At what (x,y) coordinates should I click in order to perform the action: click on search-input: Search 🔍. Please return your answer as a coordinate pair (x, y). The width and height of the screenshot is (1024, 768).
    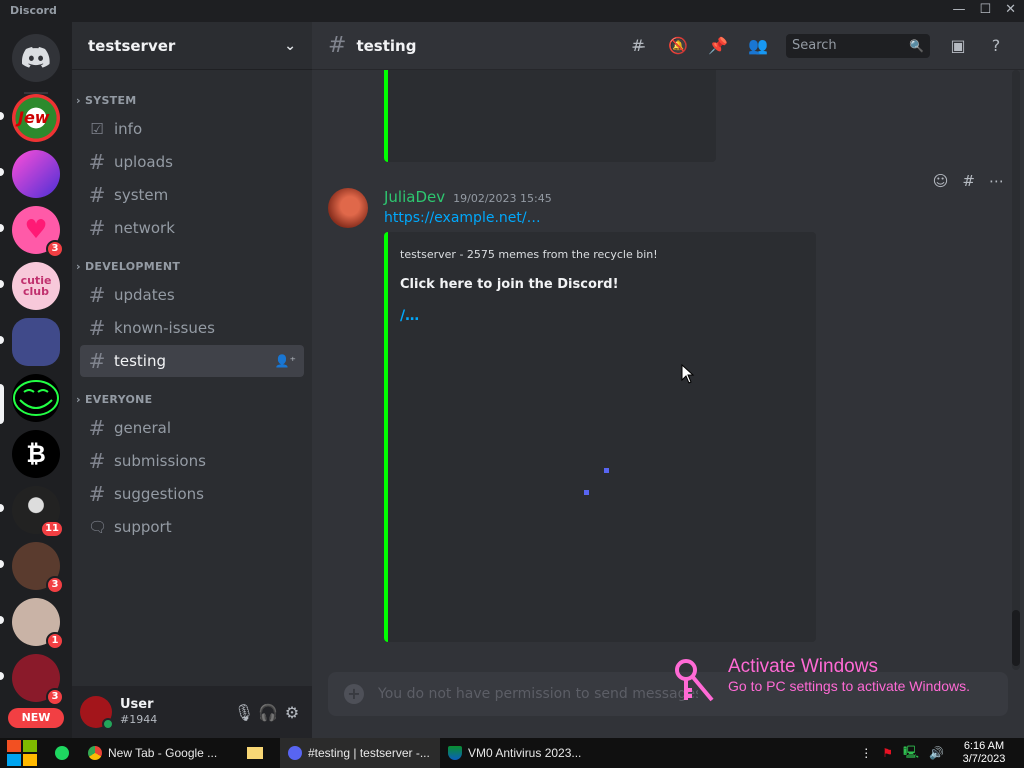
    Looking at the image, I should click on (858, 45).